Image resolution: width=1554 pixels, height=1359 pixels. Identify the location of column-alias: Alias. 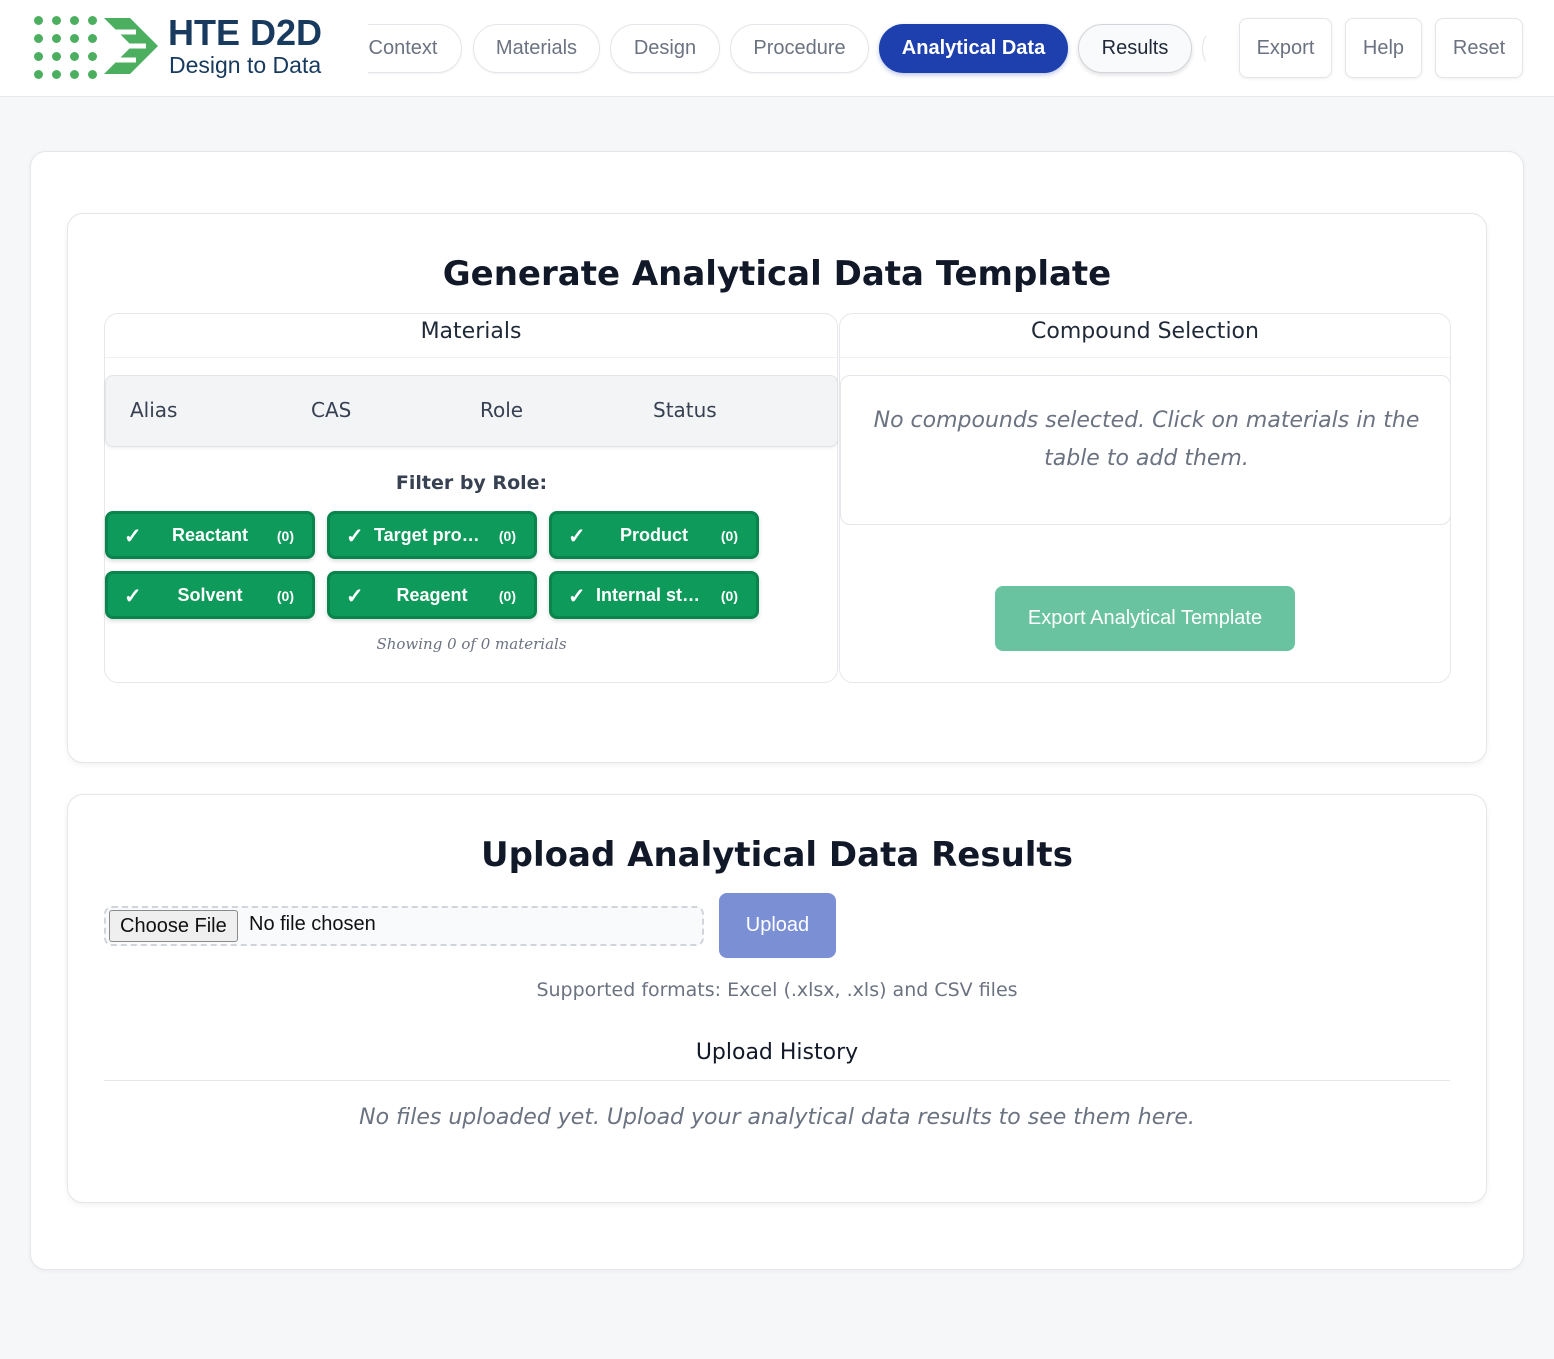
(153, 410).